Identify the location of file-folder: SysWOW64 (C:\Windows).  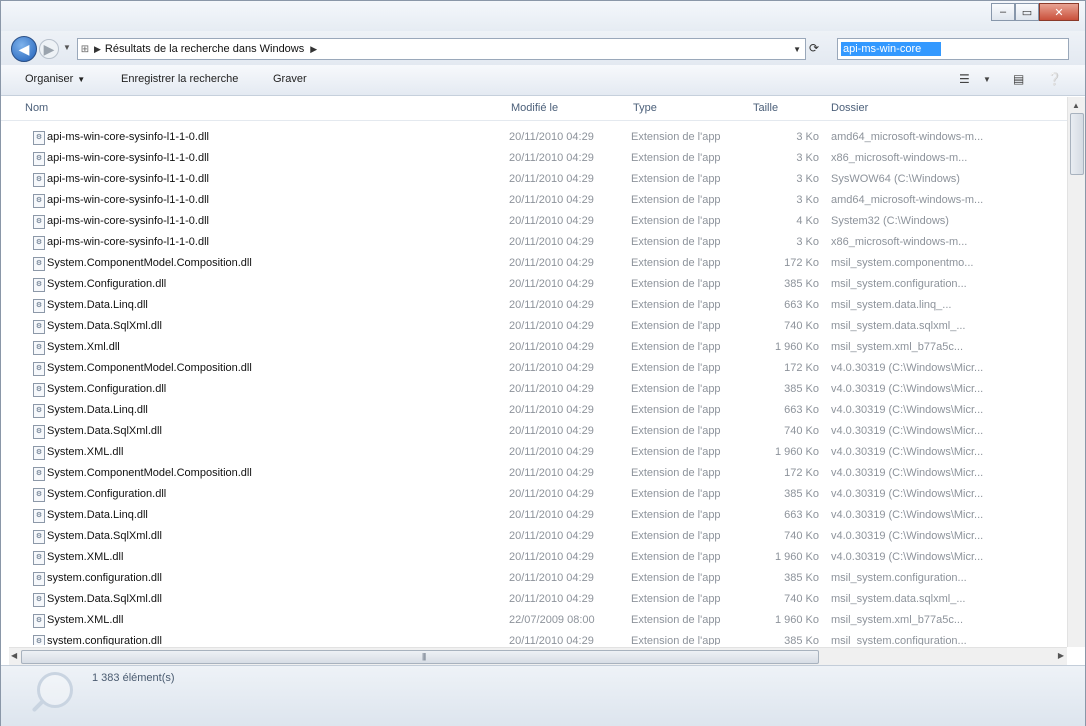
(895, 179).